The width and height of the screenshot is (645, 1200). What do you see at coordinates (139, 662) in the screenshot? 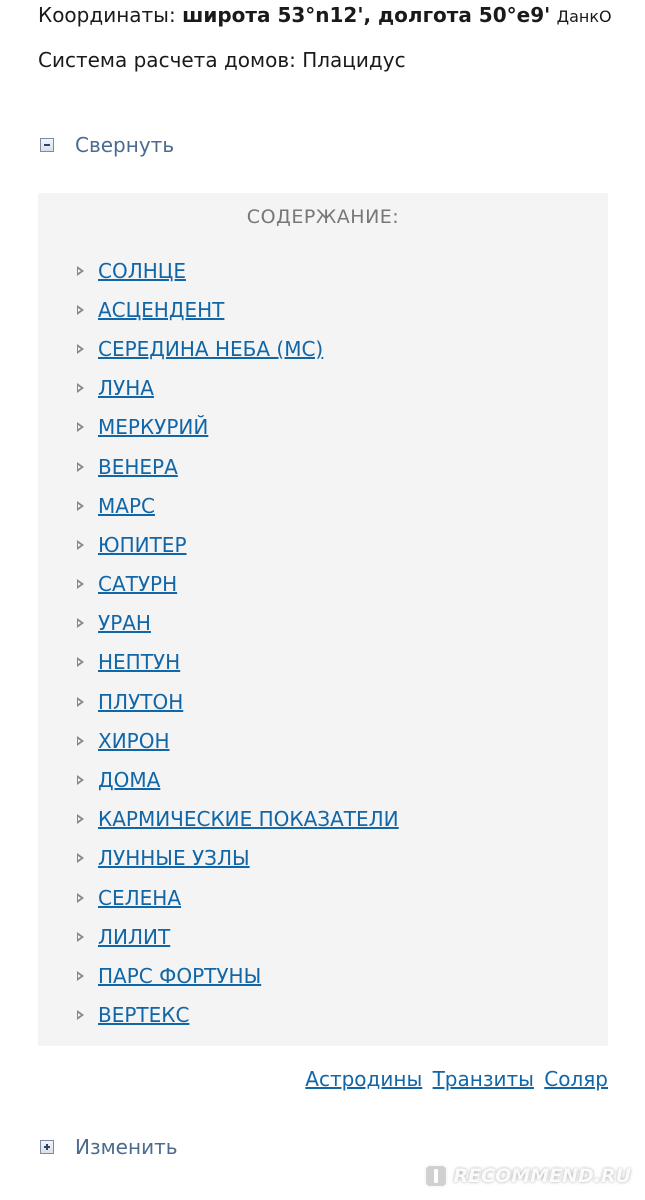
I see `toc-link: НЕПТУН` at bounding box center [139, 662].